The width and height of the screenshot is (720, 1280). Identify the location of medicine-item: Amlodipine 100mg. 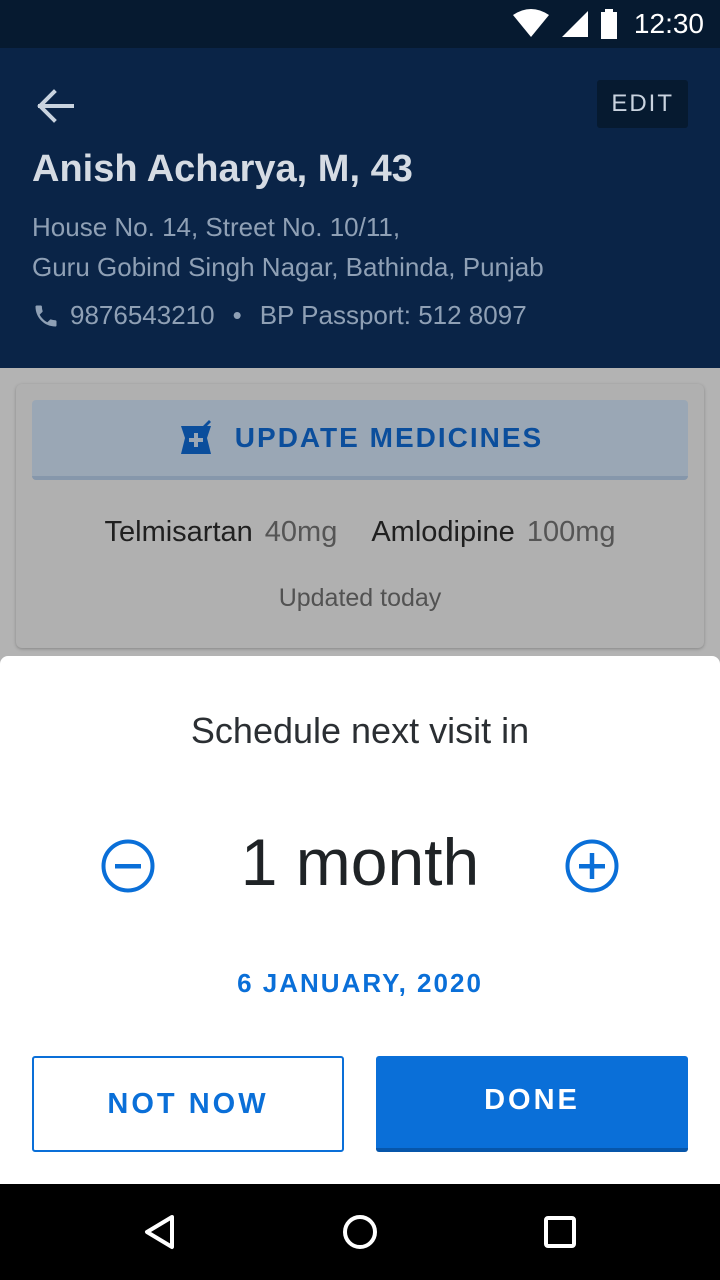
(493, 532).